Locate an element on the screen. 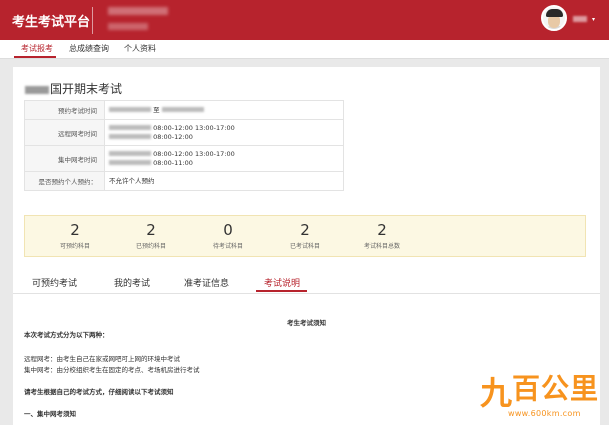 The image size is (609, 425). stat-label: 考试科目总数 is located at coordinates (381, 246).